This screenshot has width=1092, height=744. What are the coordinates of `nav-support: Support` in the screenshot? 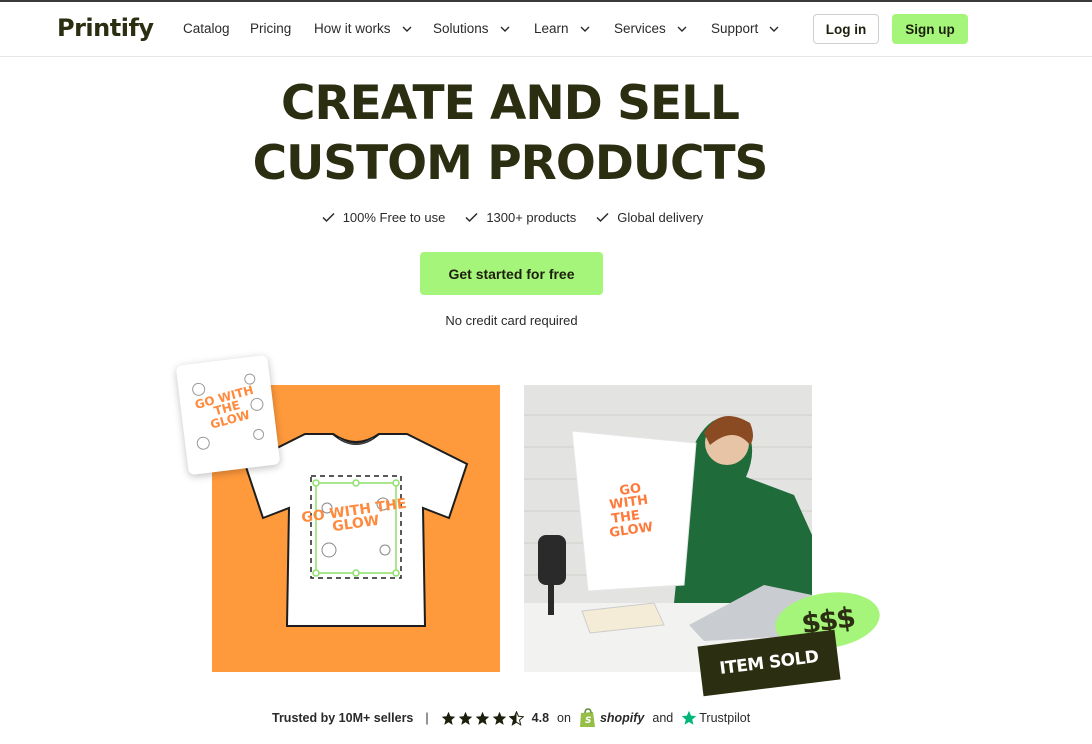 It's located at (745, 28).